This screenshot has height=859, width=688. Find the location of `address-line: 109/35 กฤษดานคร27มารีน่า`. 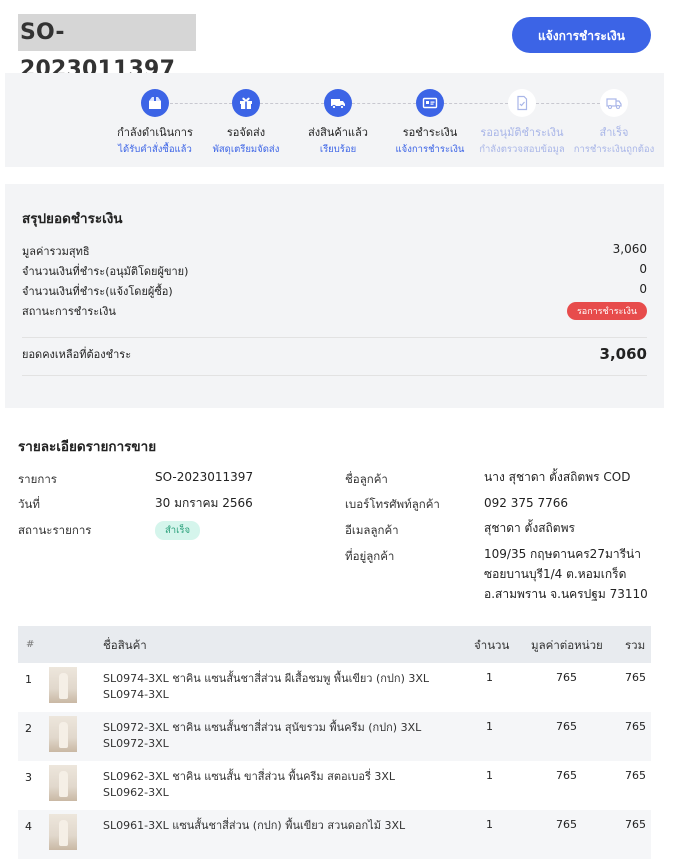

address-line: 109/35 กฤษดานคร27มารีน่า is located at coordinates (562, 554).